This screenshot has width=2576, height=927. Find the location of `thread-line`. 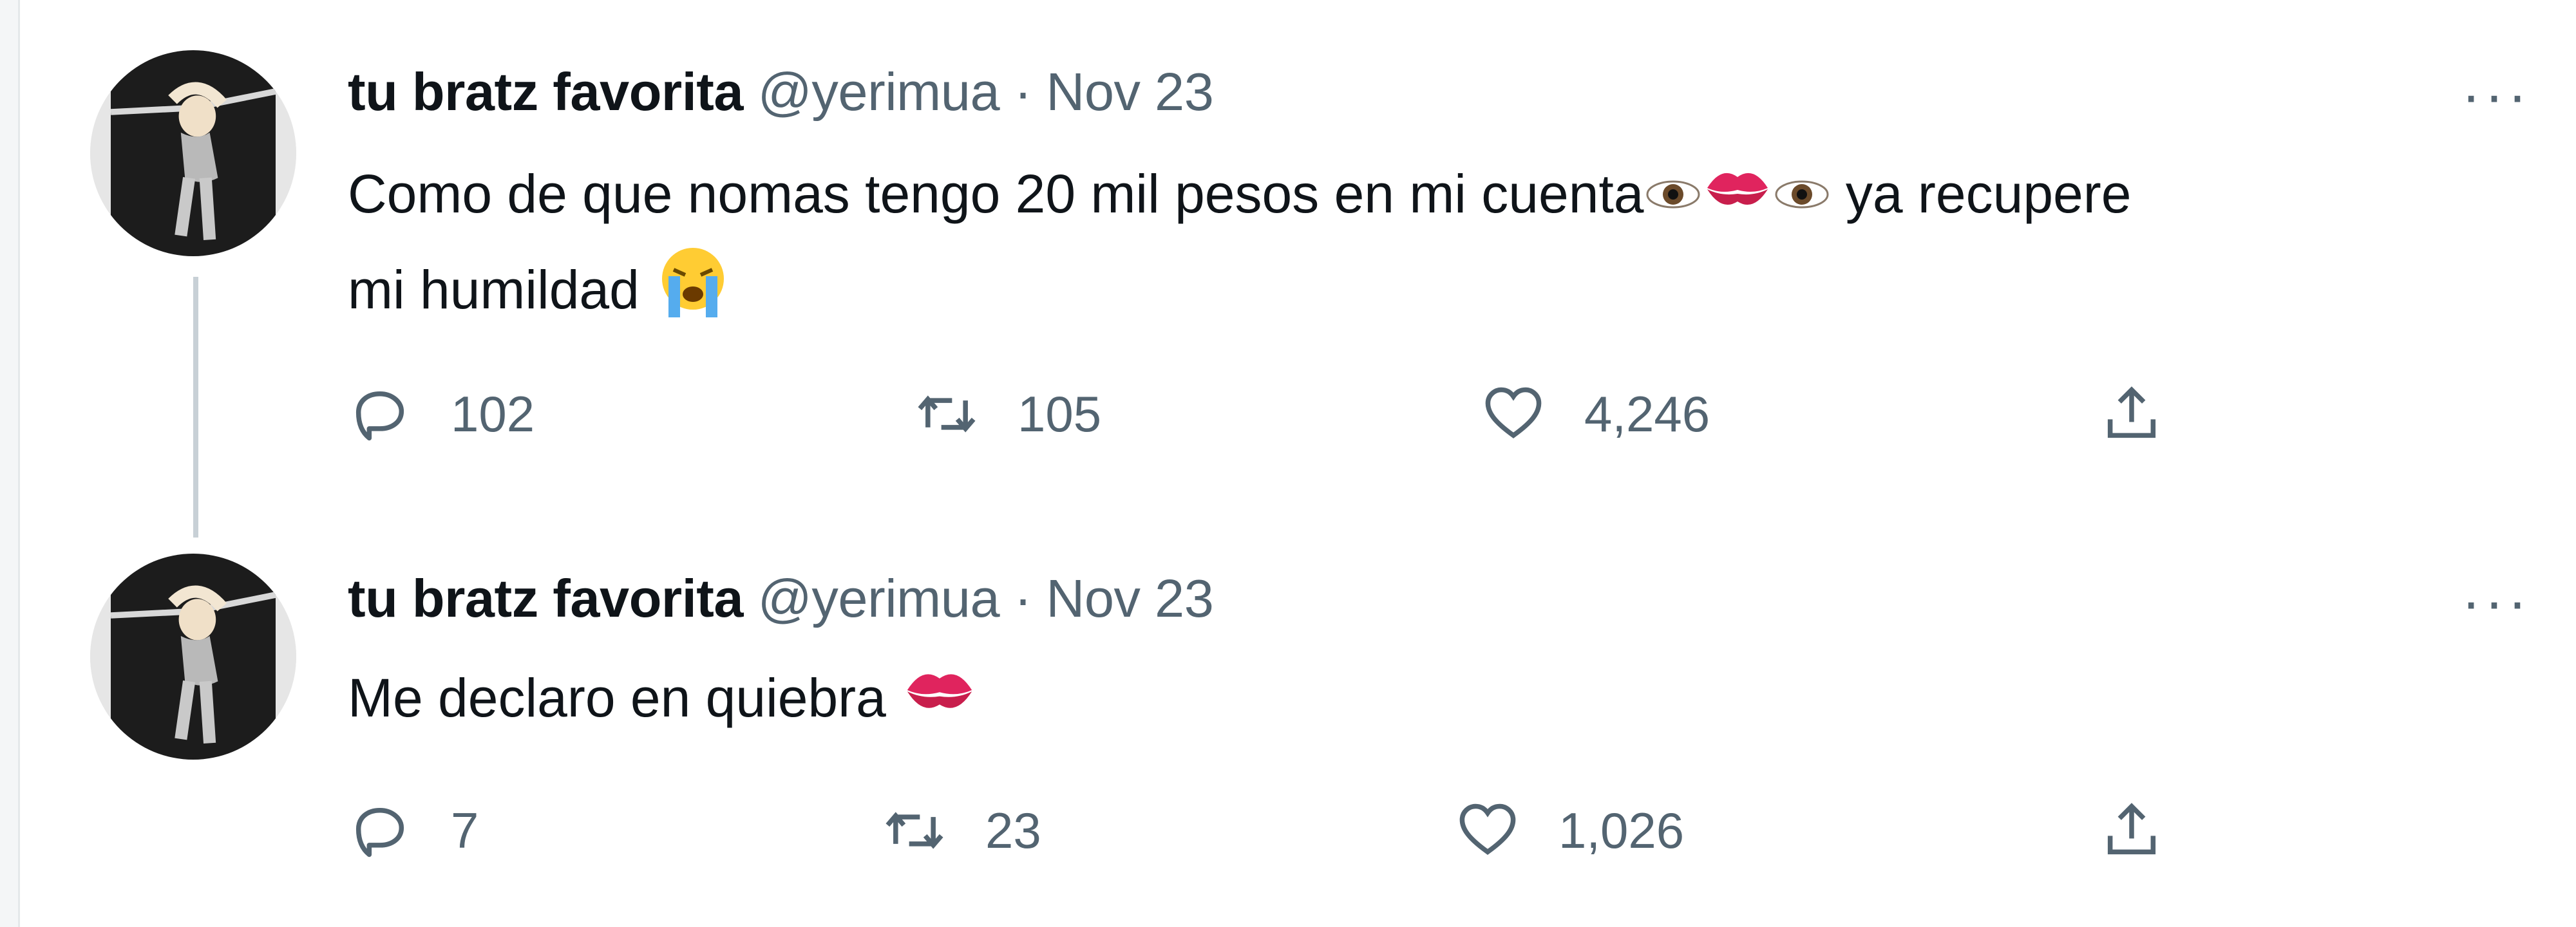

thread-line is located at coordinates (195, 408).